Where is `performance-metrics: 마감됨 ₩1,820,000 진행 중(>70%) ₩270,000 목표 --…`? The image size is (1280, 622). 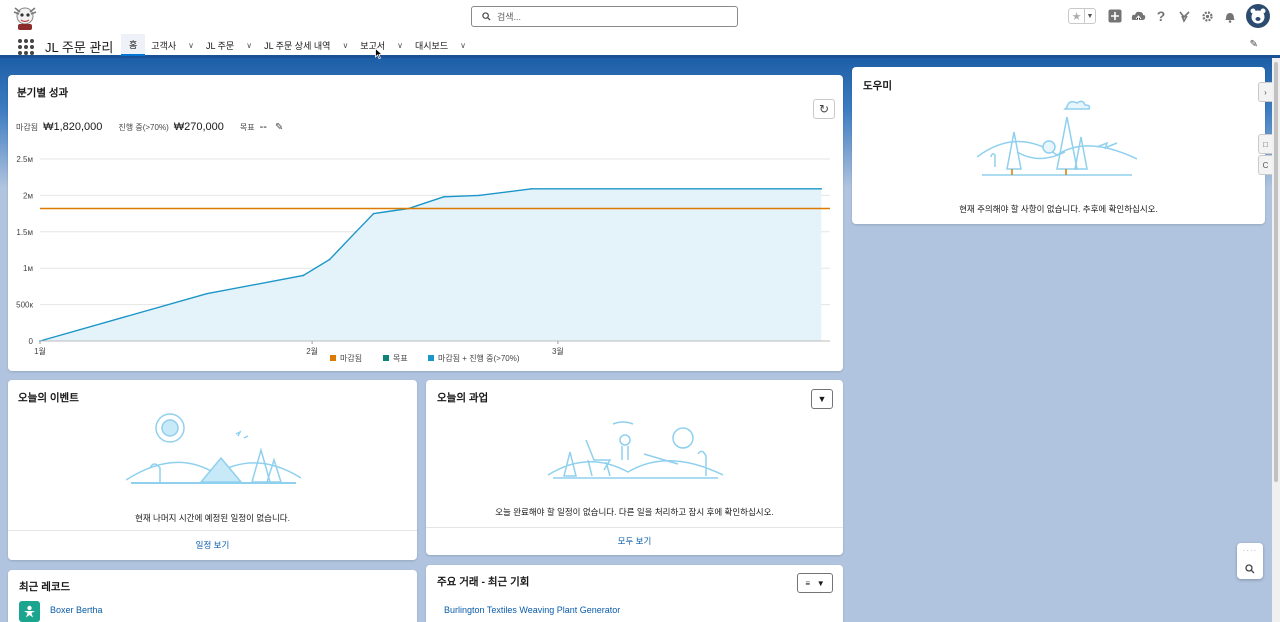 performance-metrics: 마감됨 ₩1,820,000 진행 중(>70%) ₩270,000 목표 --… is located at coordinates (149, 127).